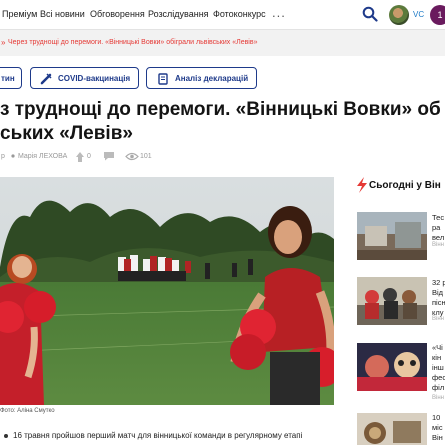 Image resolution: width=445 pixels, height=445 pixels. I want to click on tag-label: COVID-вакцинація, so click(94, 78).